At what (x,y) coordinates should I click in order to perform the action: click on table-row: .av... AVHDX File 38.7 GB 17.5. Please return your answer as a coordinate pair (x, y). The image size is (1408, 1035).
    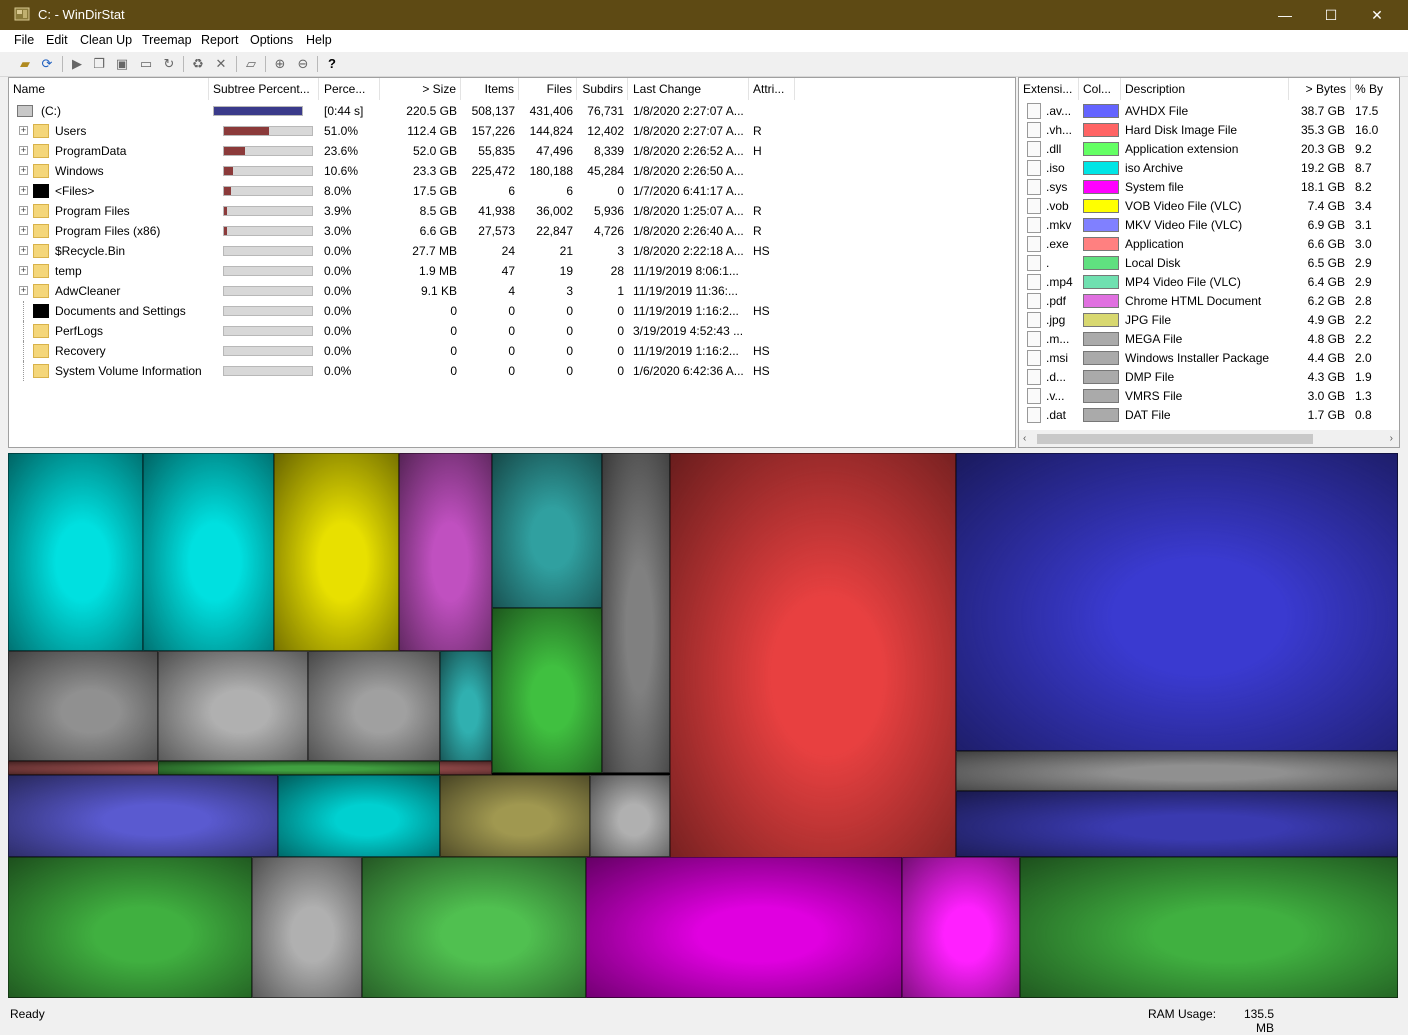
    Looking at the image, I should click on (1209, 110).